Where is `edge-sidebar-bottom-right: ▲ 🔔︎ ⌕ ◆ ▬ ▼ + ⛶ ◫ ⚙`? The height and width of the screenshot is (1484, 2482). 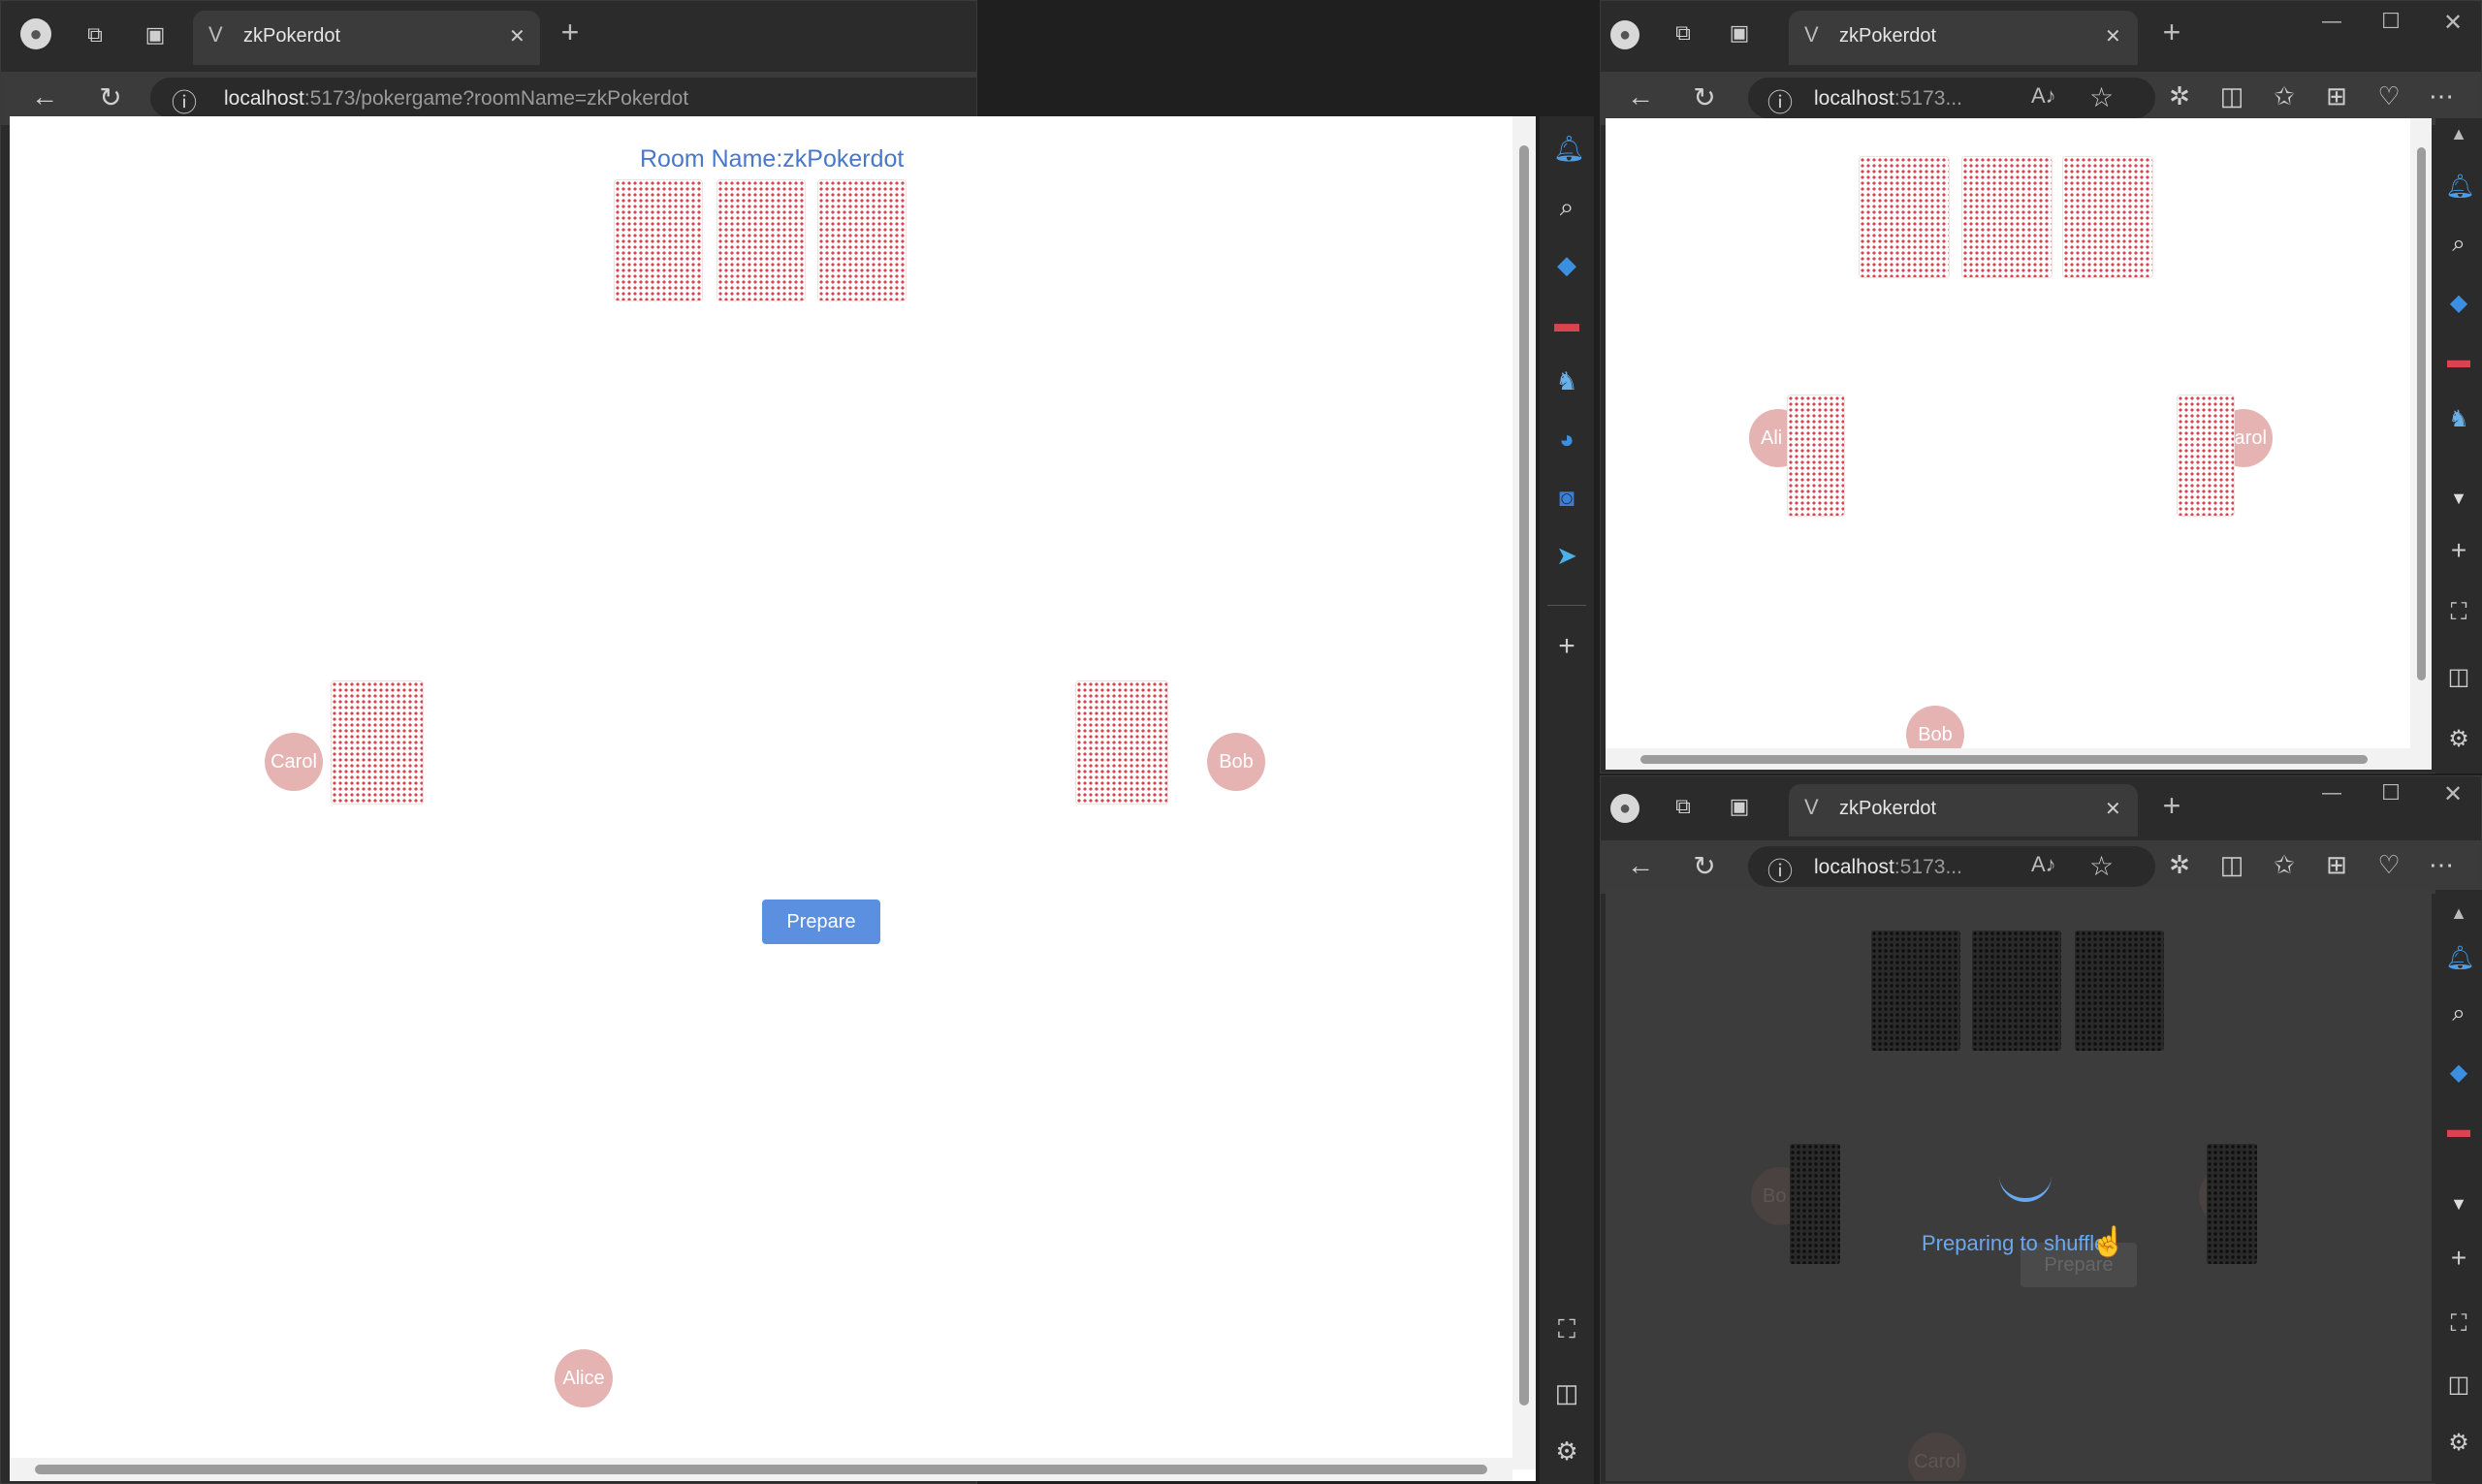
edge-sidebar-bottom-right: ▲ 🔔︎ ⌕ ◆ ▬ ▼ + ⛶ ◫ ⚙ is located at coordinates (2458, 1187).